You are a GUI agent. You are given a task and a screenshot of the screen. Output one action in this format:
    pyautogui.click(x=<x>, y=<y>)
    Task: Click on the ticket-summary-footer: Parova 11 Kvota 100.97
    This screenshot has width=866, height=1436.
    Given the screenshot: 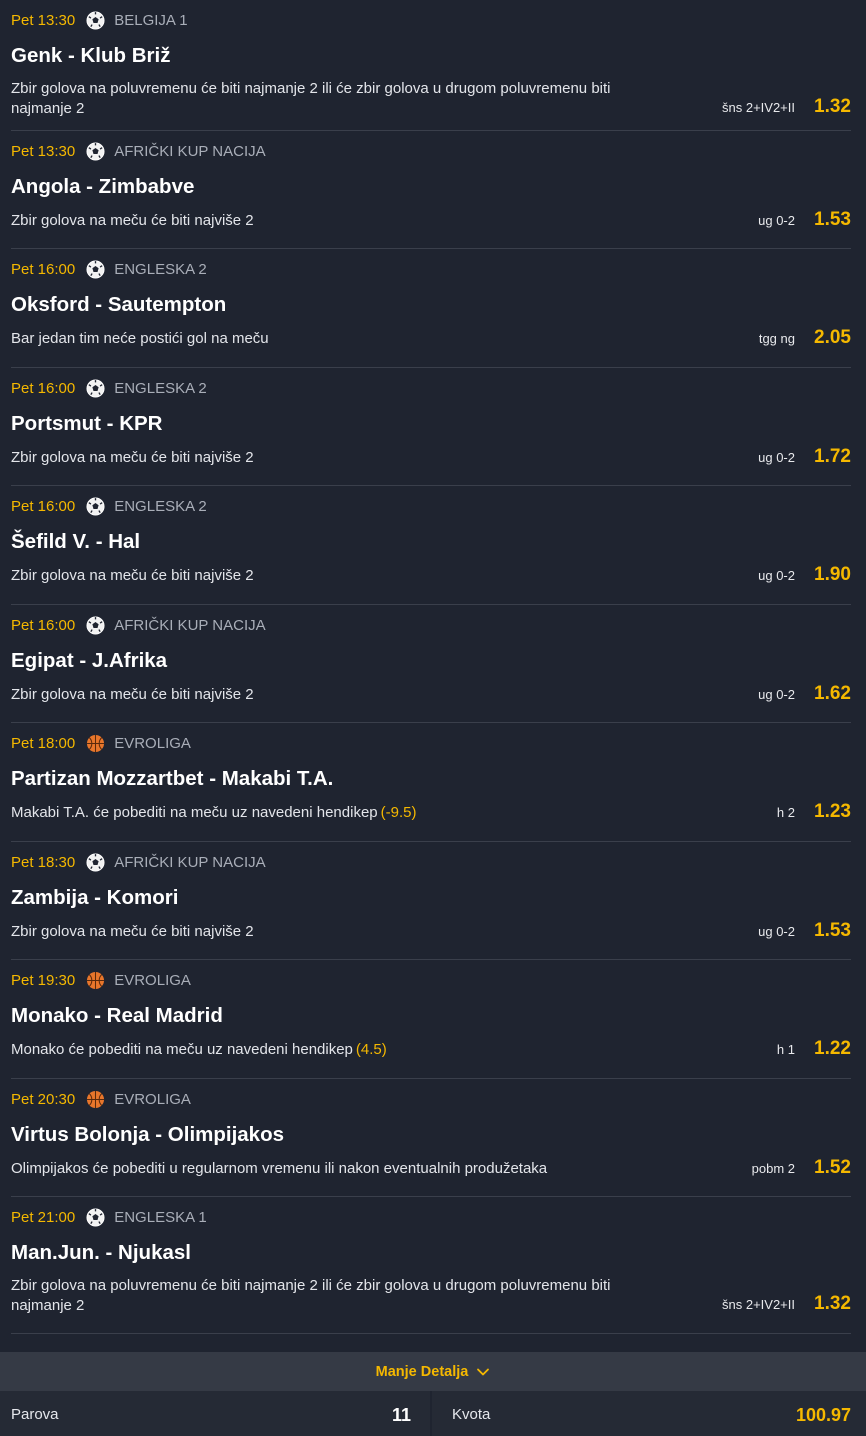 What is the action you would take?
    pyautogui.click(x=433, y=1413)
    